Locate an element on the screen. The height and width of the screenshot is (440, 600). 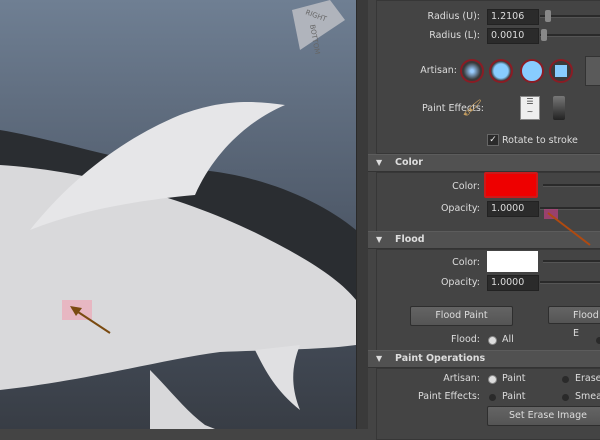
rotate-to-stroke-label: Rotate to stroke is located at coordinates (540, 140).